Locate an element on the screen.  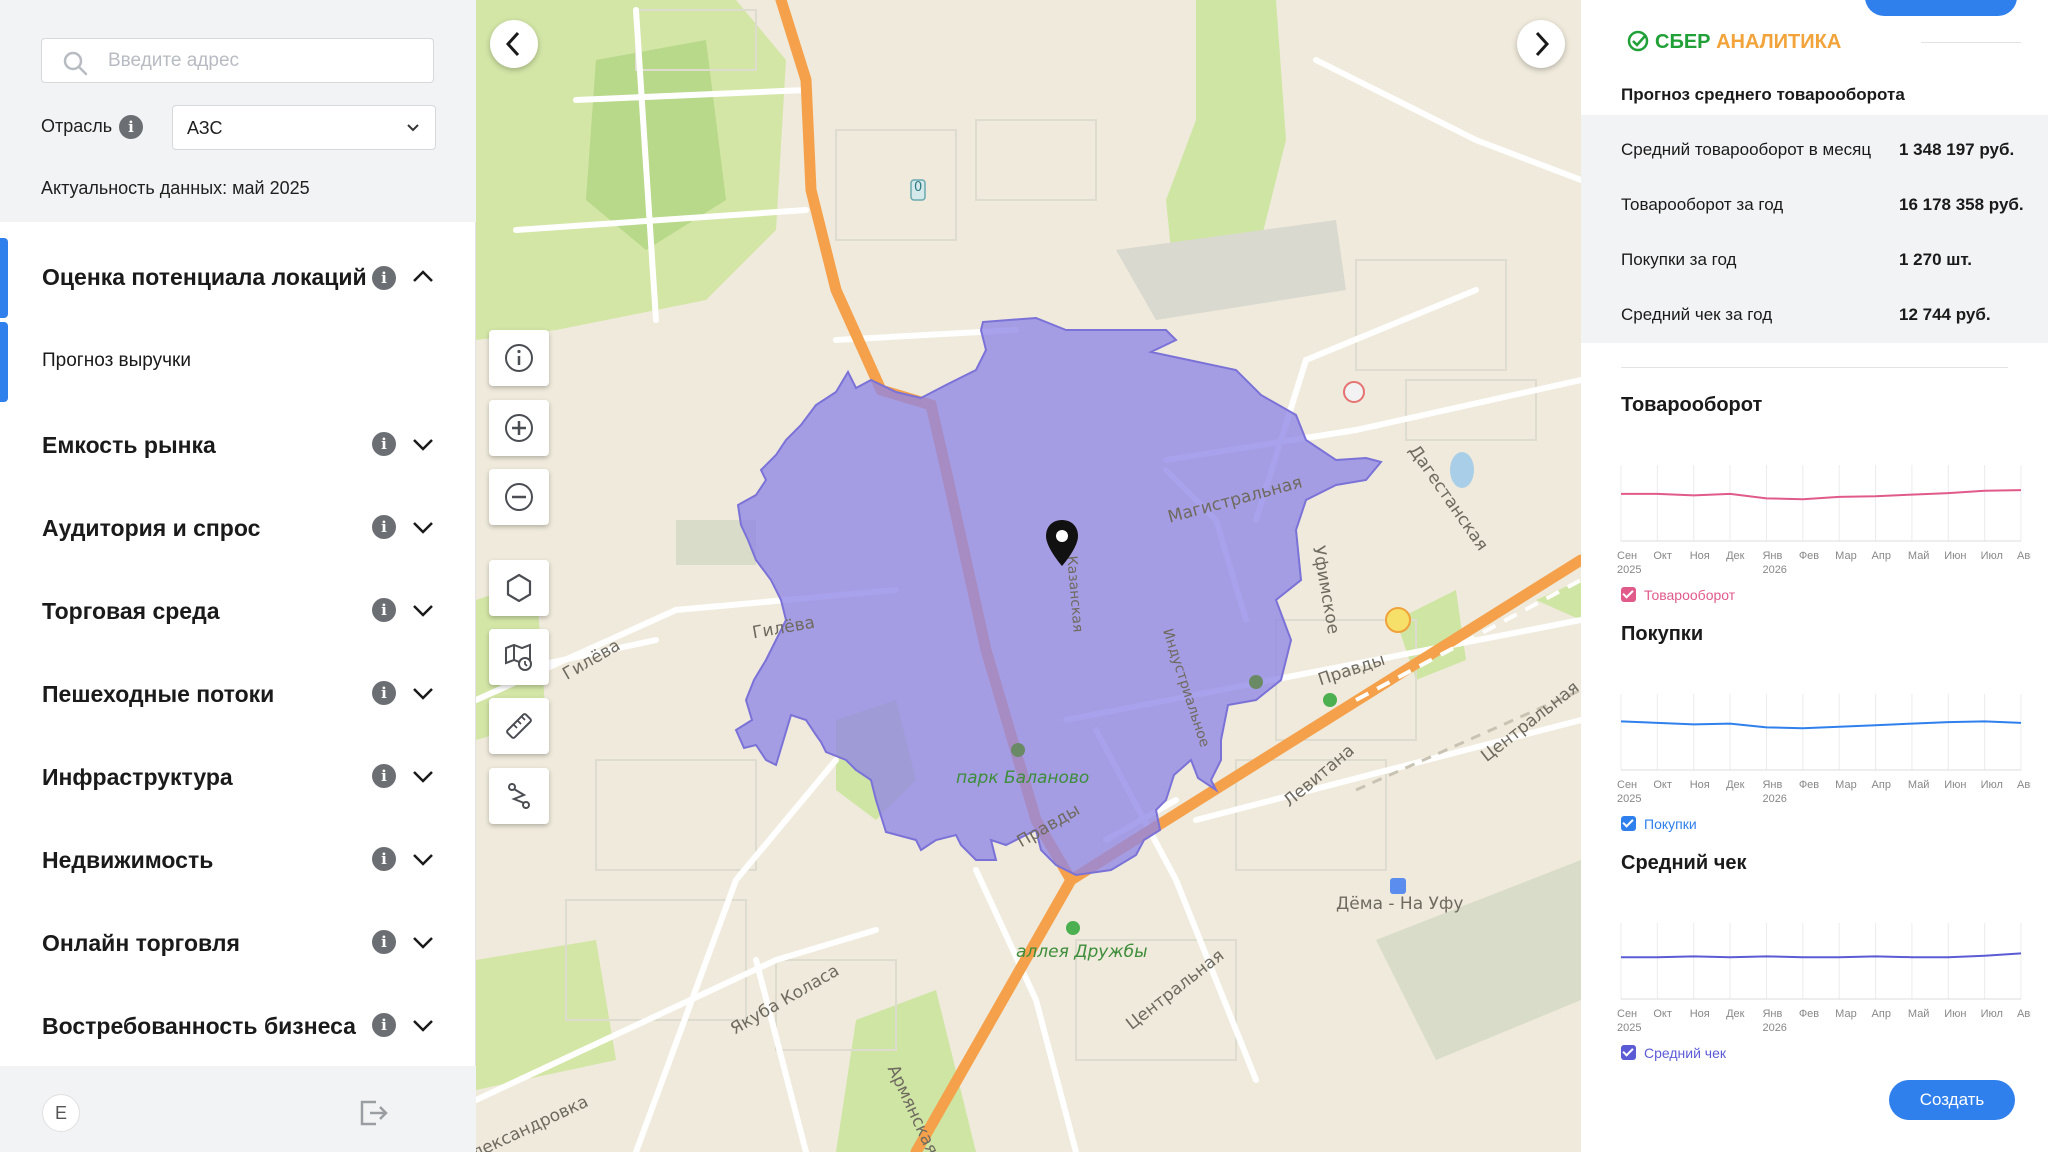
map-info-button is located at coordinates (519, 358).